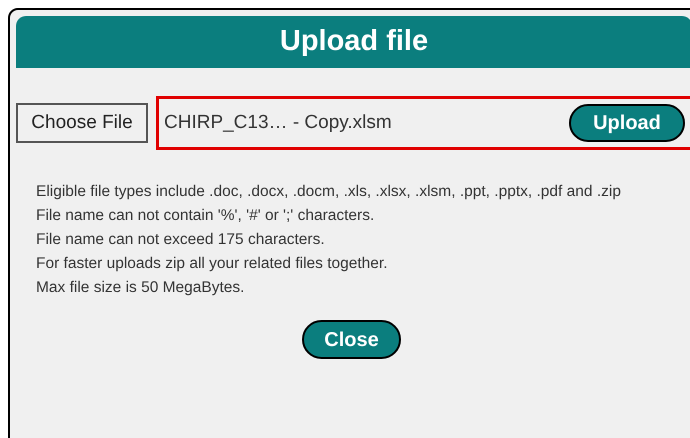  Describe the element at coordinates (206, 216) in the screenshot. I see `info-text: File name can not contain '%', '#' or ';' characters.` at that location.